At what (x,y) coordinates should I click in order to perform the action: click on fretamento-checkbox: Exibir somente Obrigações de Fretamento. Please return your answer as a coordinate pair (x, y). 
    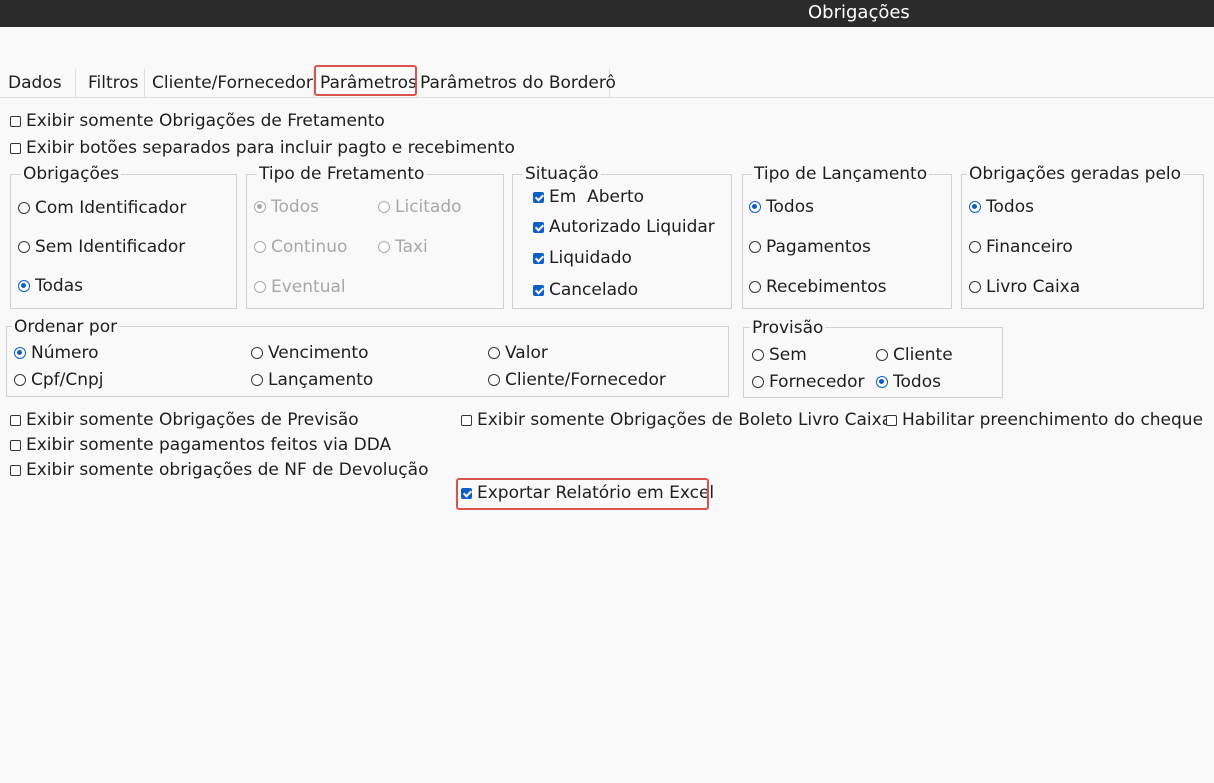
    Looking at the image, I should click on (197, 121).